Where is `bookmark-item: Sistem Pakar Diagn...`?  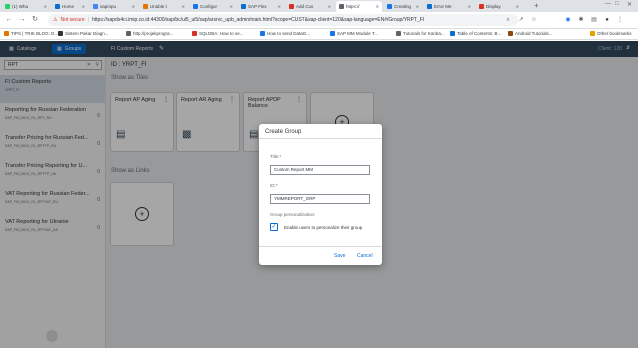 bookmark-item: Sistem Pakar Diagn... is located at coordinates (83, 33).